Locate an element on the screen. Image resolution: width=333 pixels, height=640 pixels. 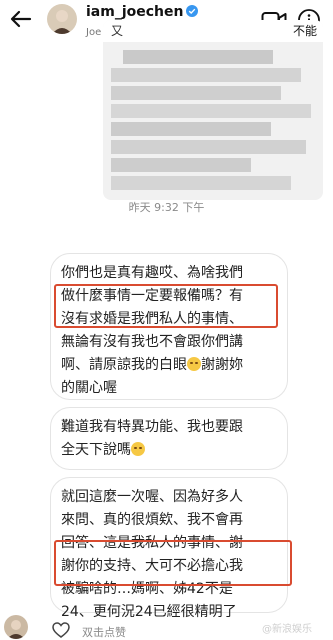
double-tap-like-hint: 双击点赞 is located at coordinates (104, 632).